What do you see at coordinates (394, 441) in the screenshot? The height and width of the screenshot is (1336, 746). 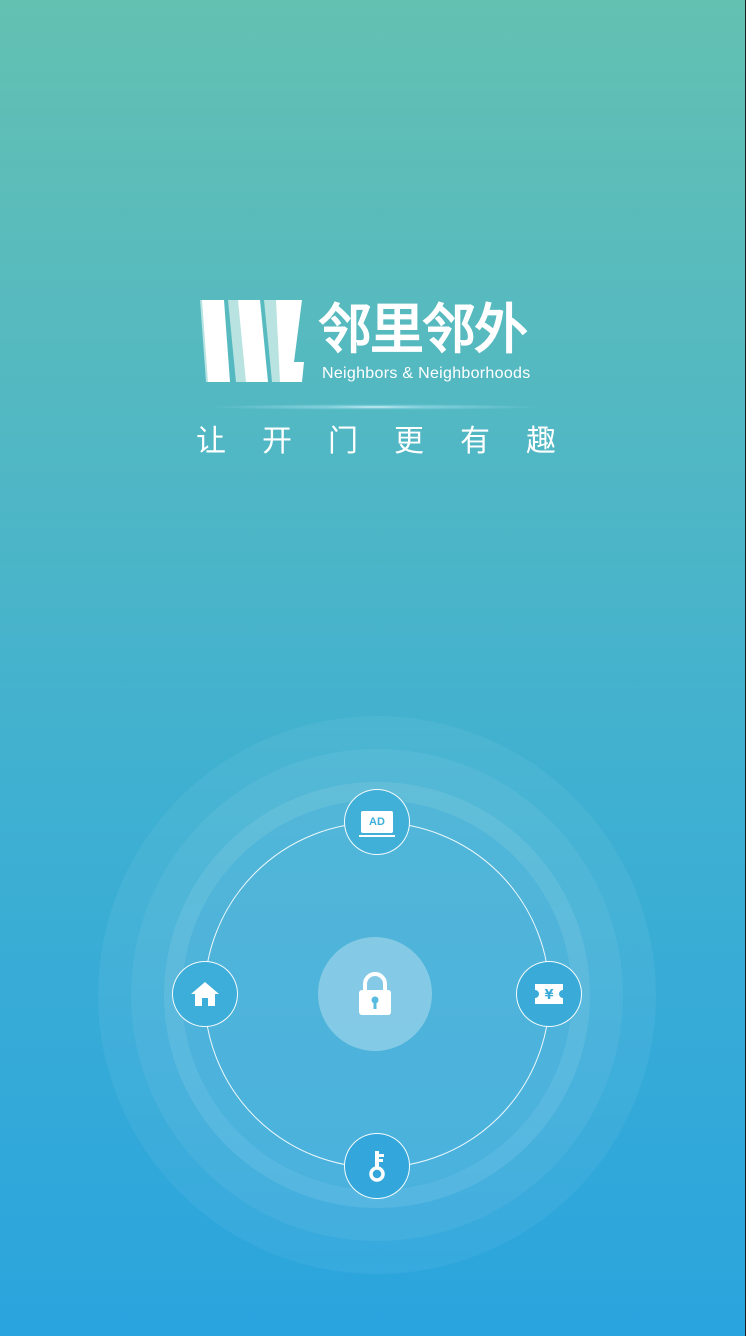 I see `slogan: 让开门更有趣` at bounding box center [394, 441].